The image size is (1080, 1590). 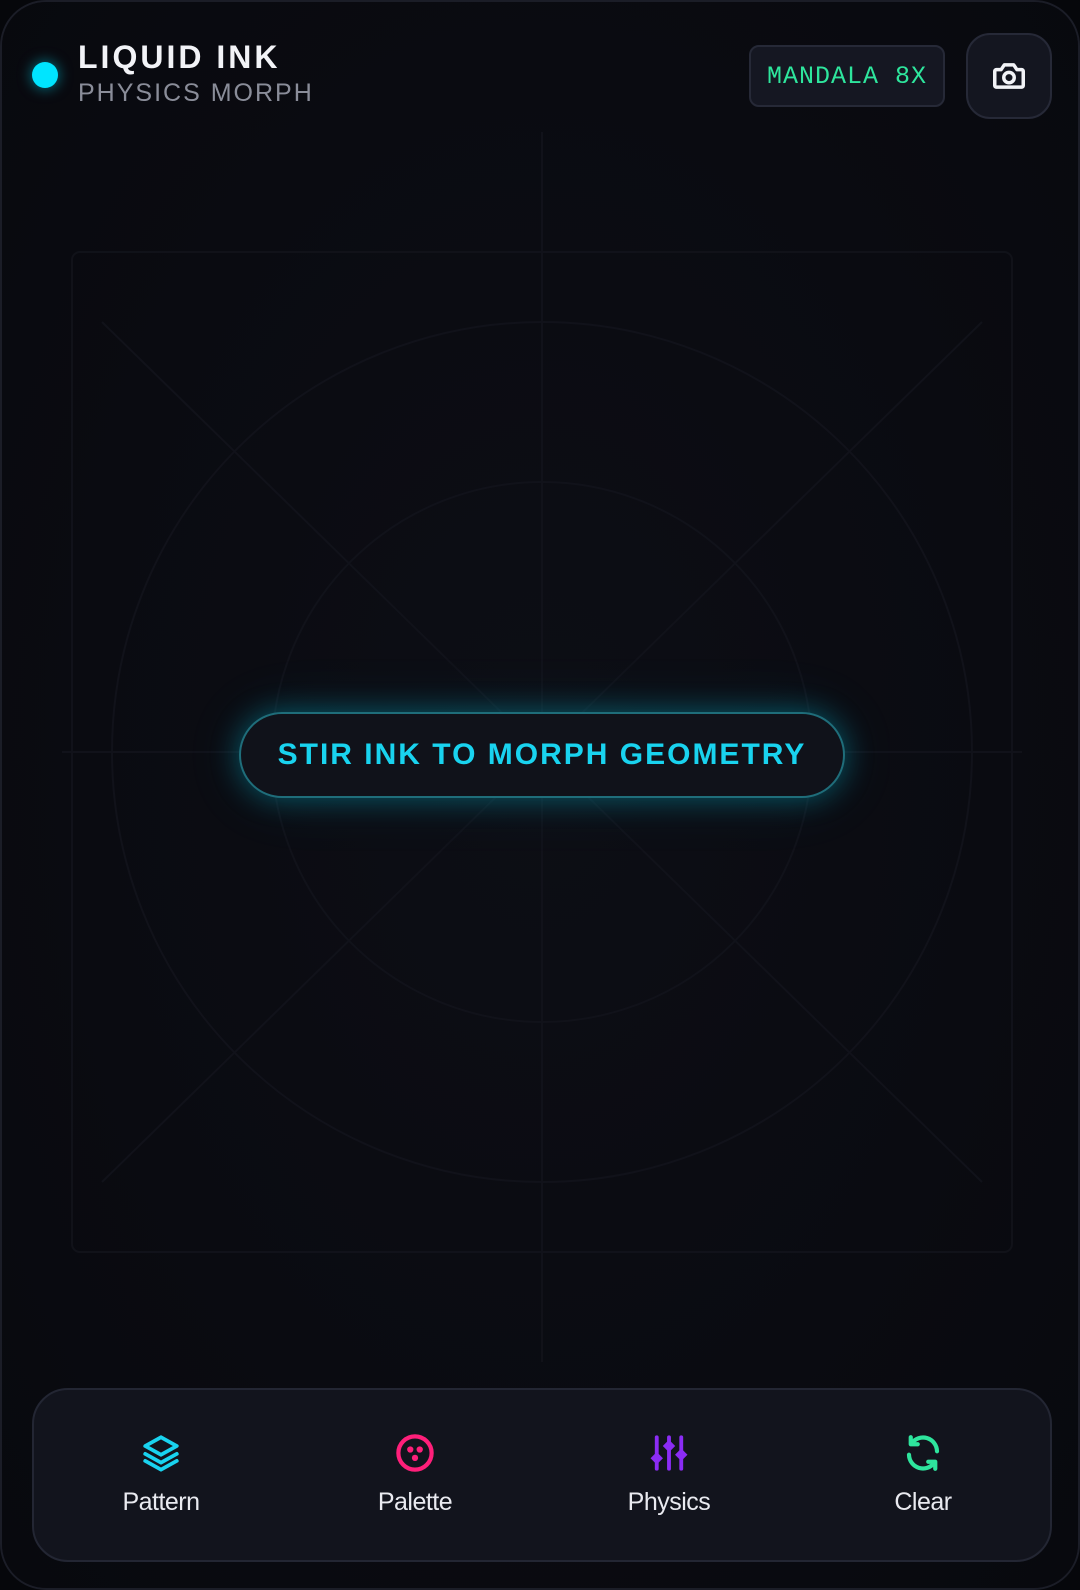 I want to click on brand: LIQUID INK PHYSICS MORPH, so click(x=196, y=74).